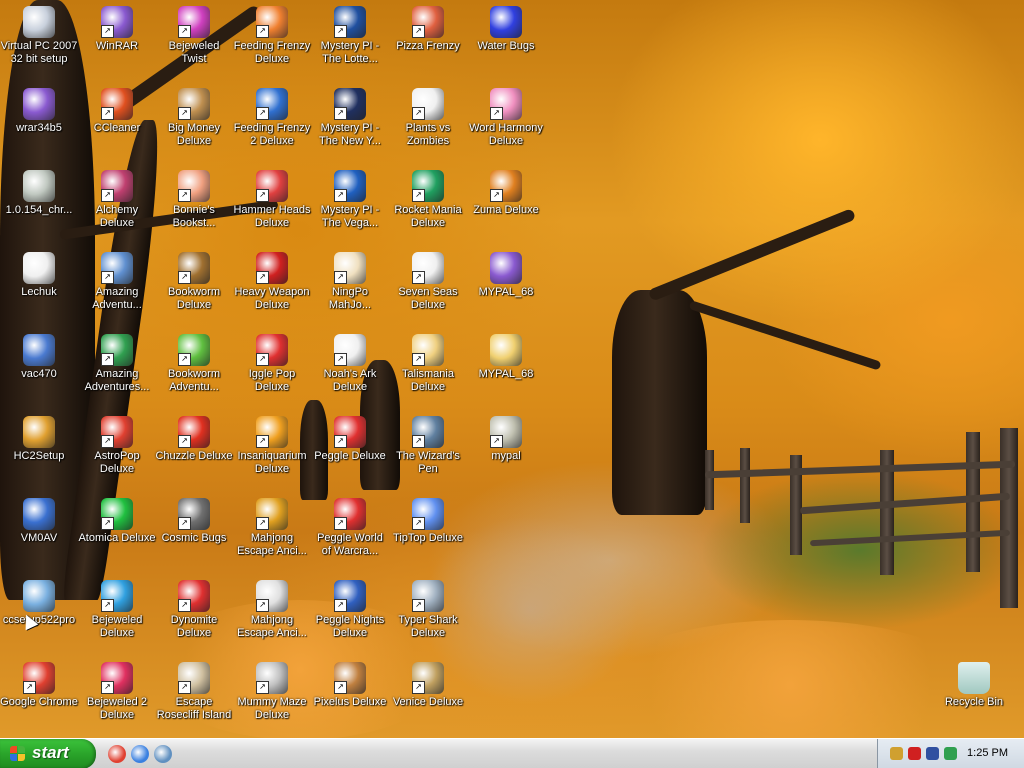  Describe the element at coordinates (974, 699) in the screenshot. I see `recycle-bin: Recycle Bin` at that location.